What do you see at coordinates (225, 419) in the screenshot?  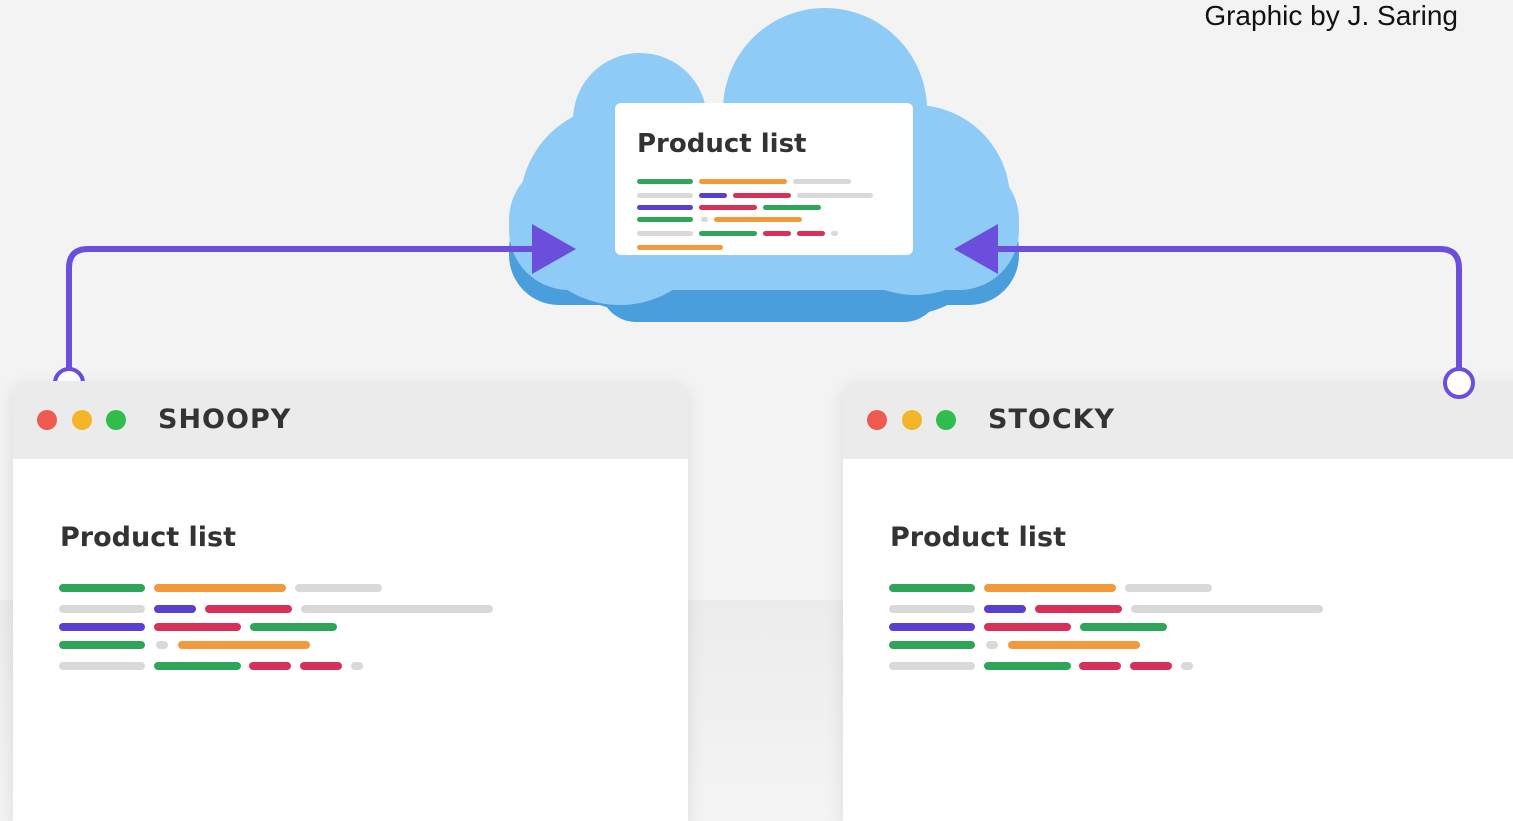 I see `app-name: SHOOPY` at bounding box center [225, 419].